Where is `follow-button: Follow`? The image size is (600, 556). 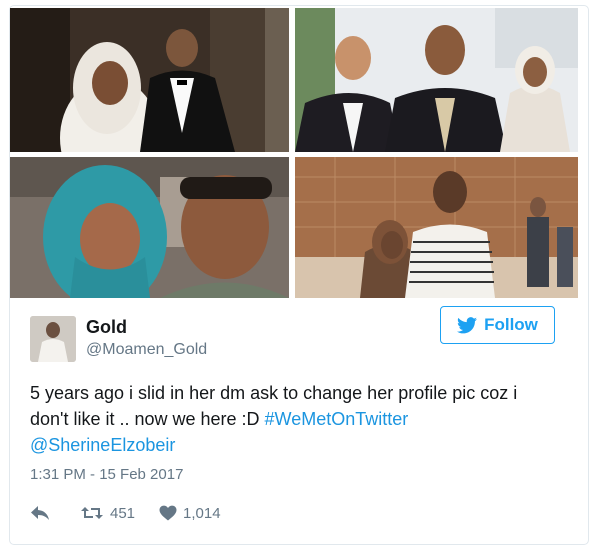
follow-button: Follow is located at coordinates (497, 325).